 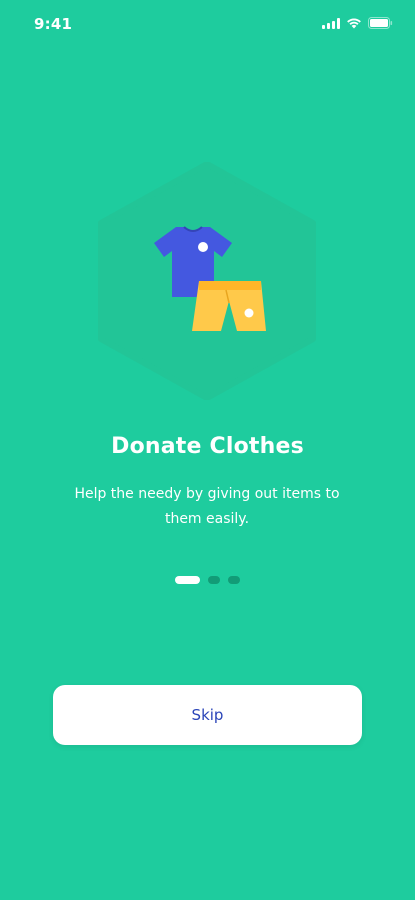 I want to click on shorts-icon, so click(x=229, y=306).